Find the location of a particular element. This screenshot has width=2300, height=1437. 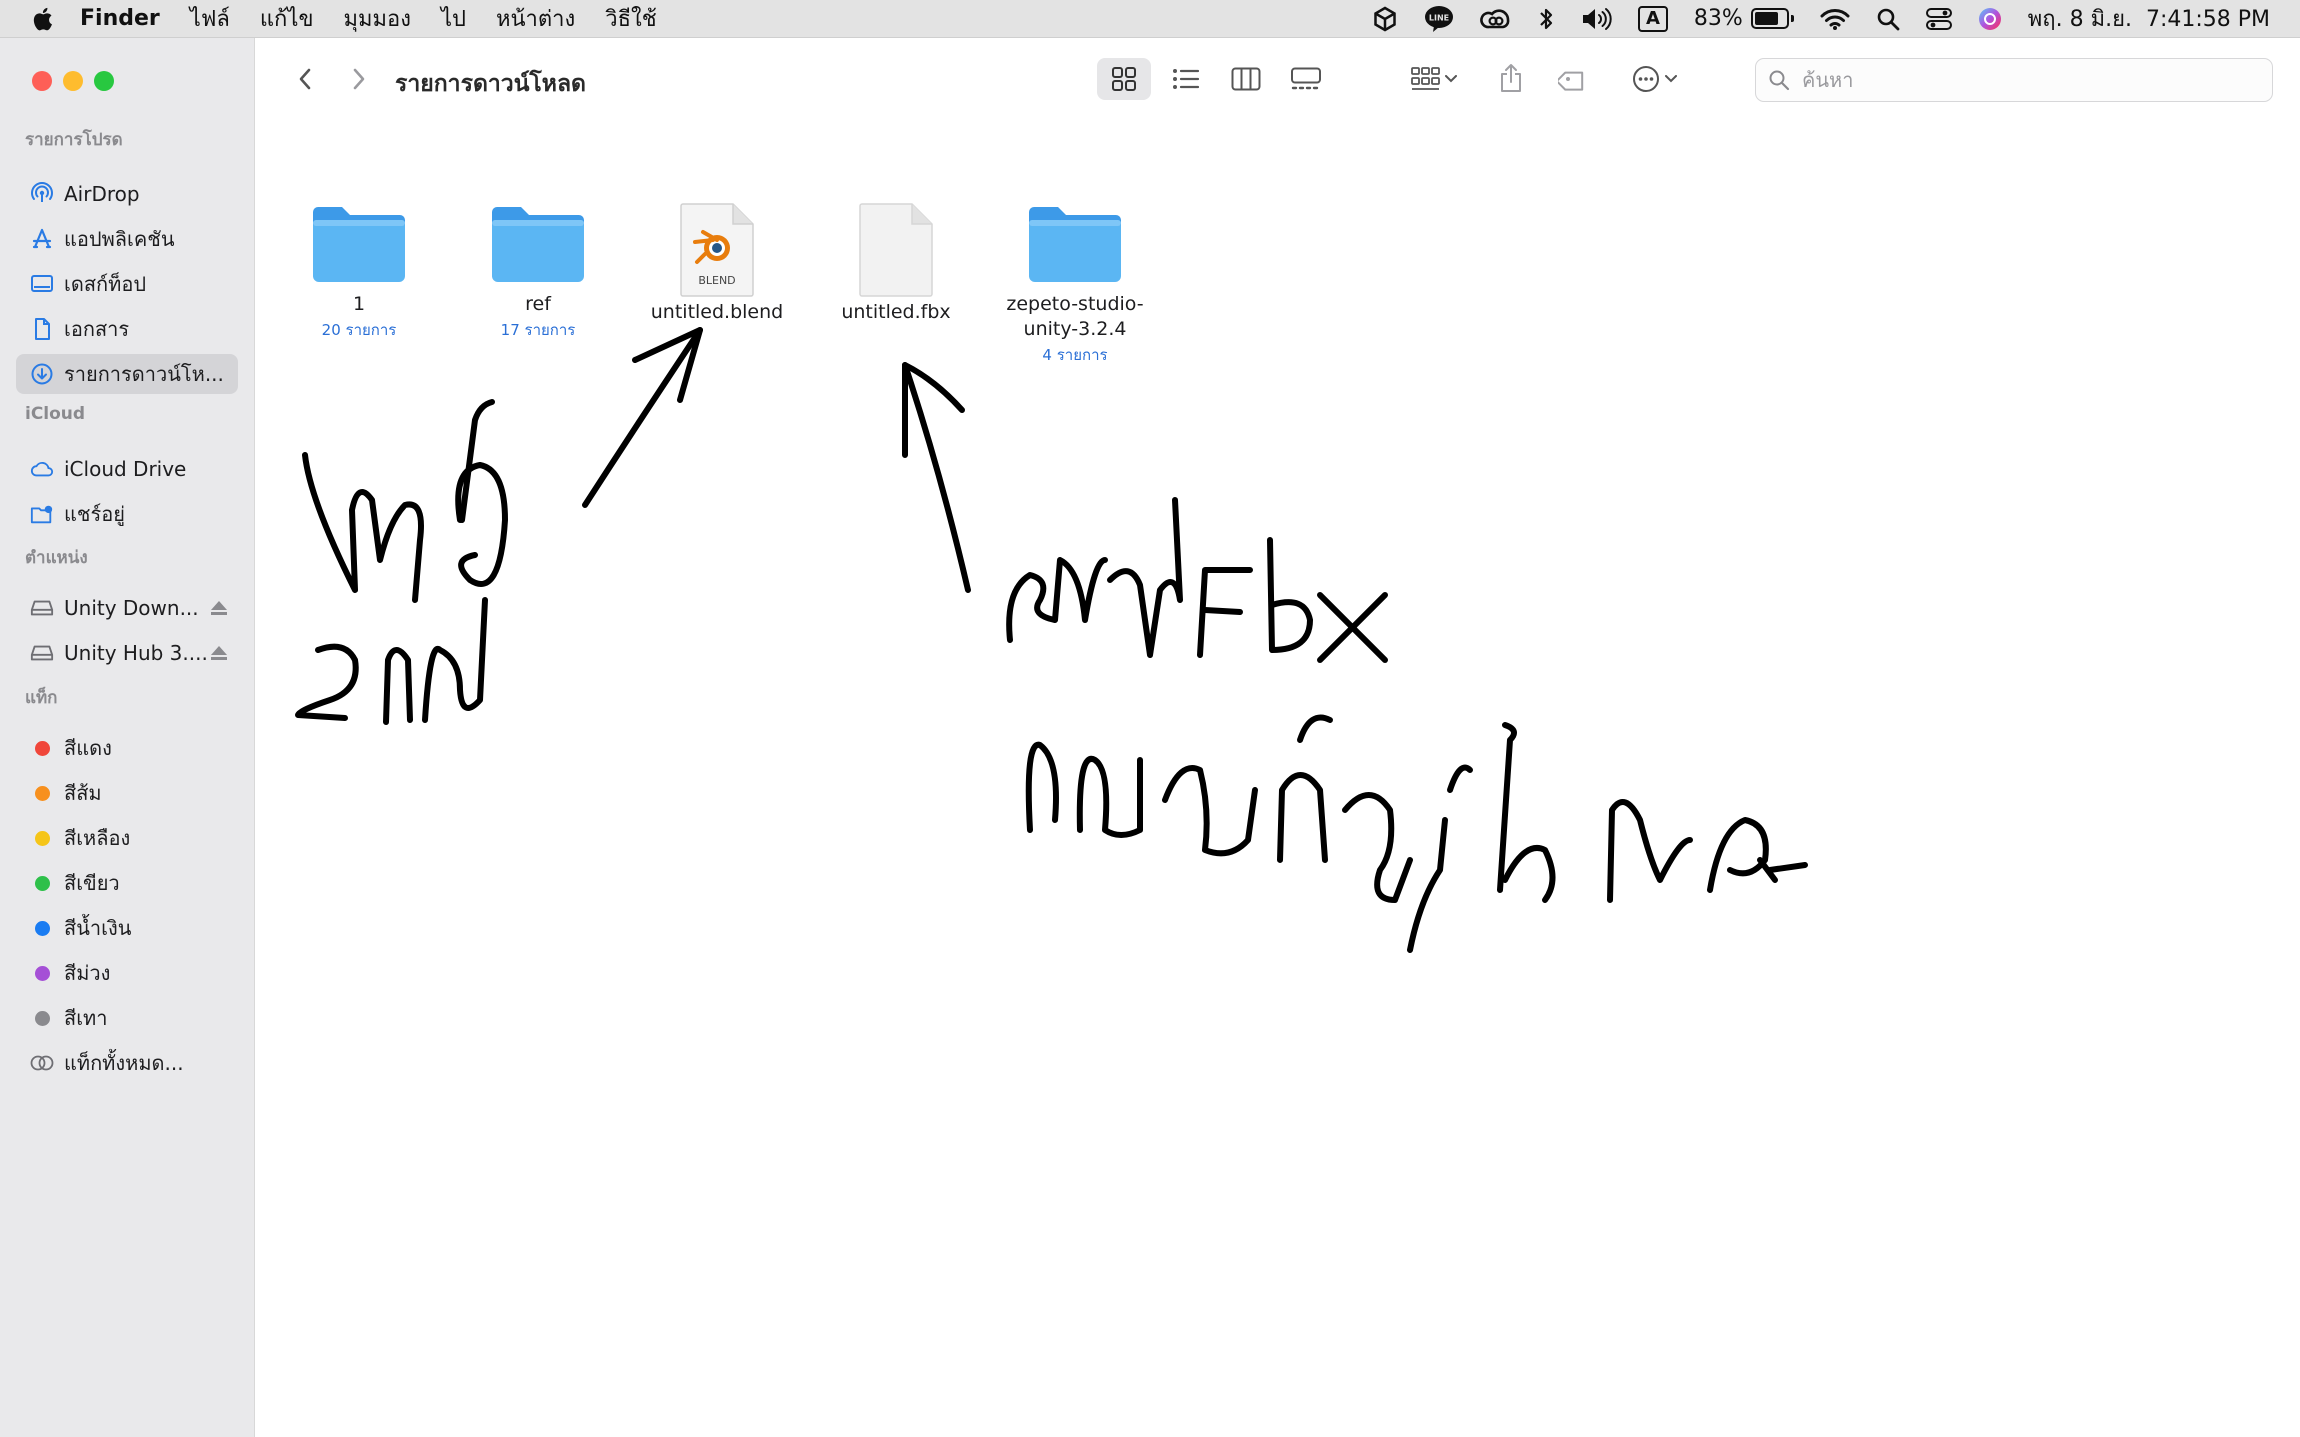

sidebar-tag-red: สีแดง is located at coordinates (127, 748).